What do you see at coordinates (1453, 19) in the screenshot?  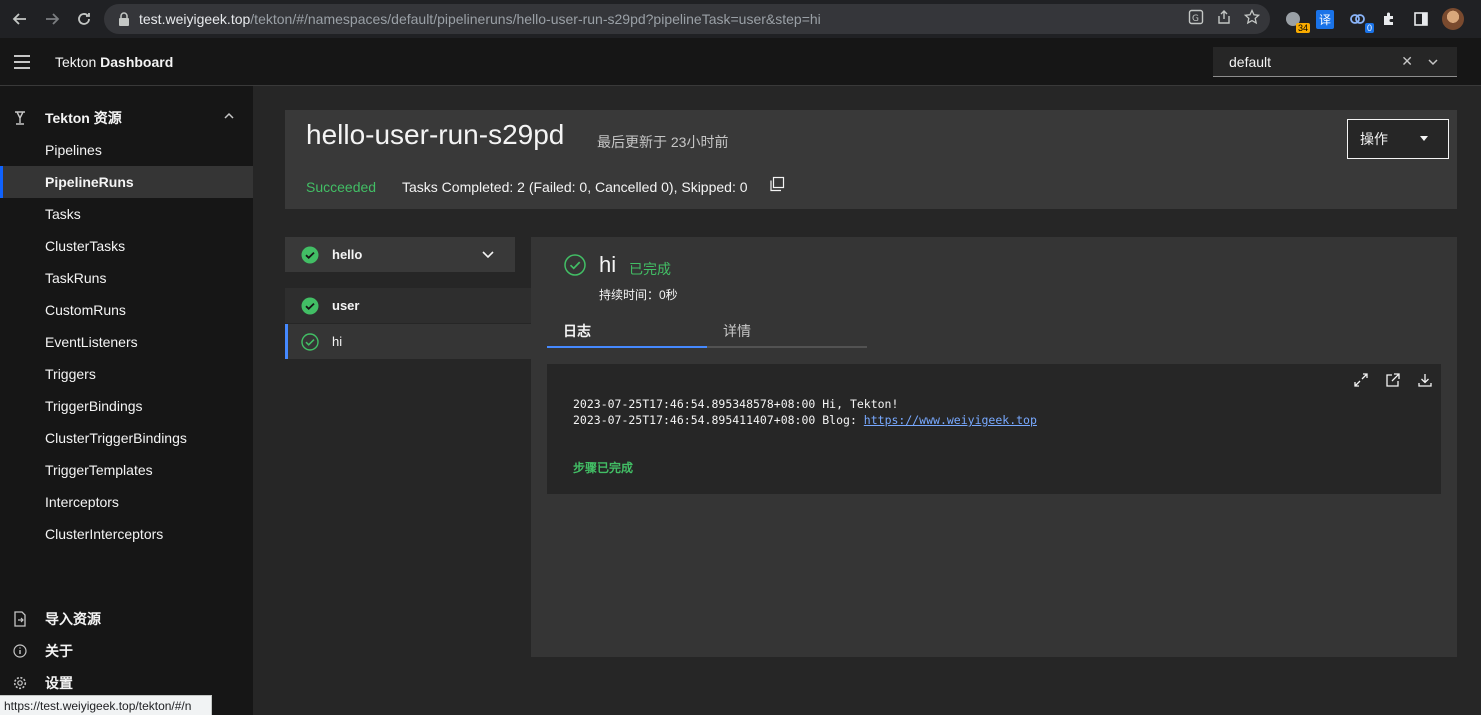 I see `profile-avatar` at bounding box center [1453, 19].